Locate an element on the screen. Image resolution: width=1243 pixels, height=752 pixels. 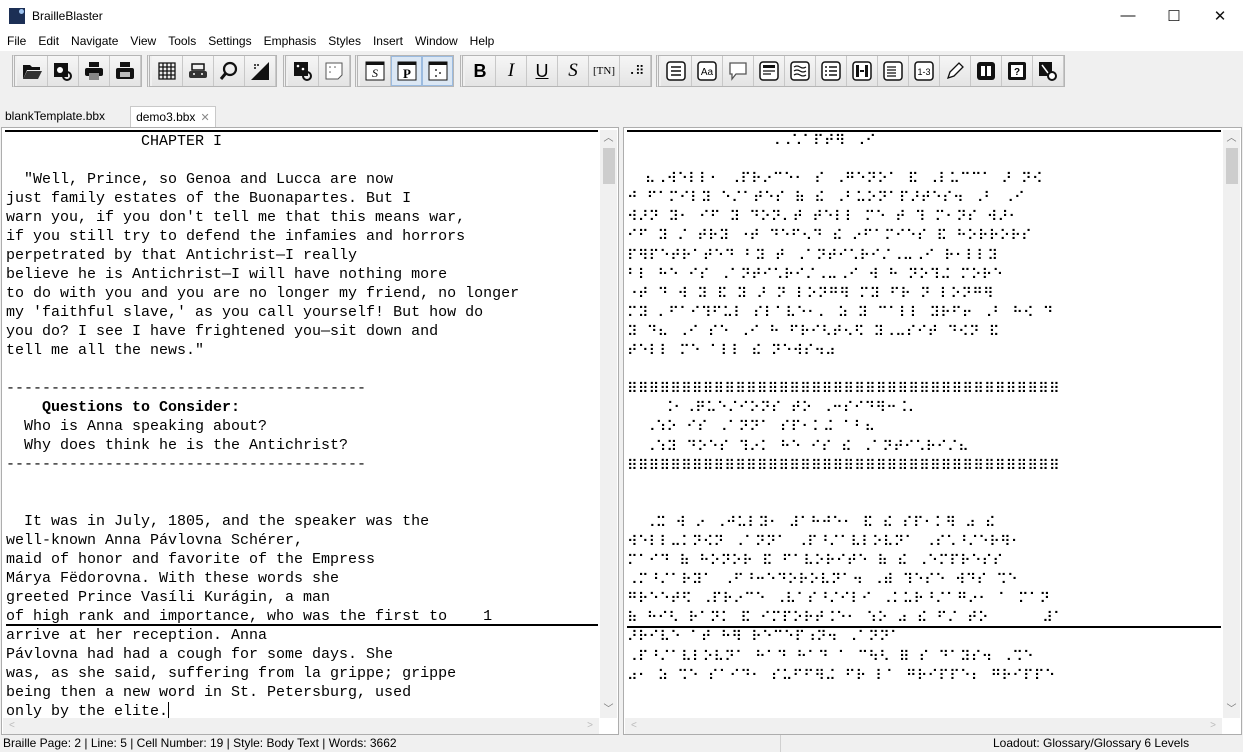
text-line: CHAPTER I is located at coordinates (302, 141).